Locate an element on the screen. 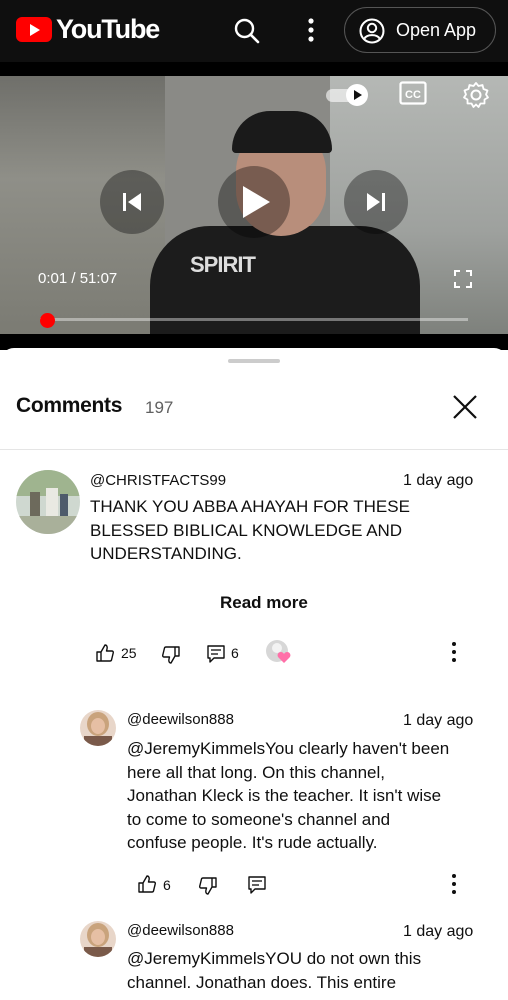 This screenshot has width=508, height=1000. heart-icon is located at coordinates (284, 657).